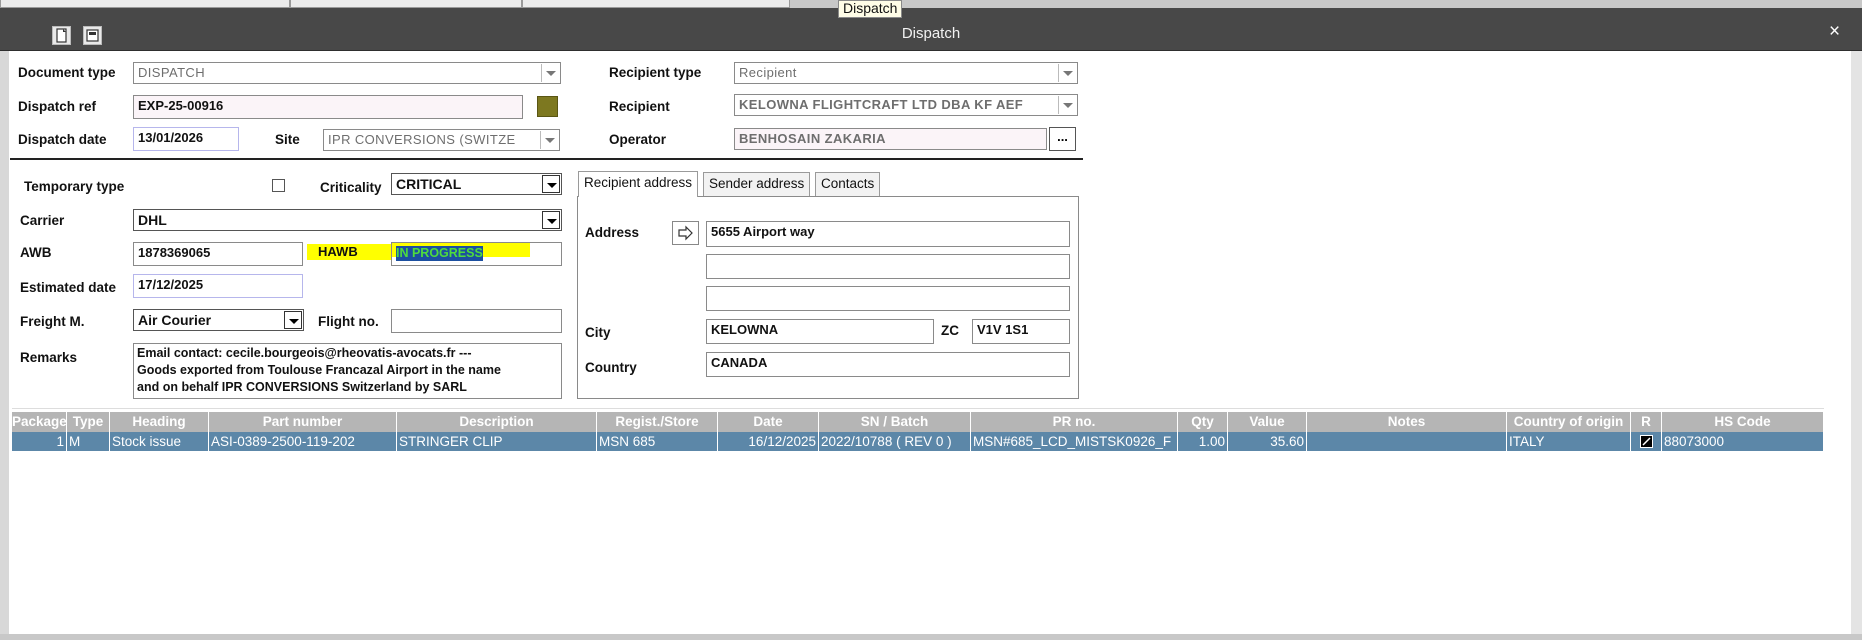 Image resolution: width=1862 pixels, height=640 pixels. What do you see at coordinates (1267, 422) in the screenshot?
I see `column-header: Value` at bounding box center [1267, 422].